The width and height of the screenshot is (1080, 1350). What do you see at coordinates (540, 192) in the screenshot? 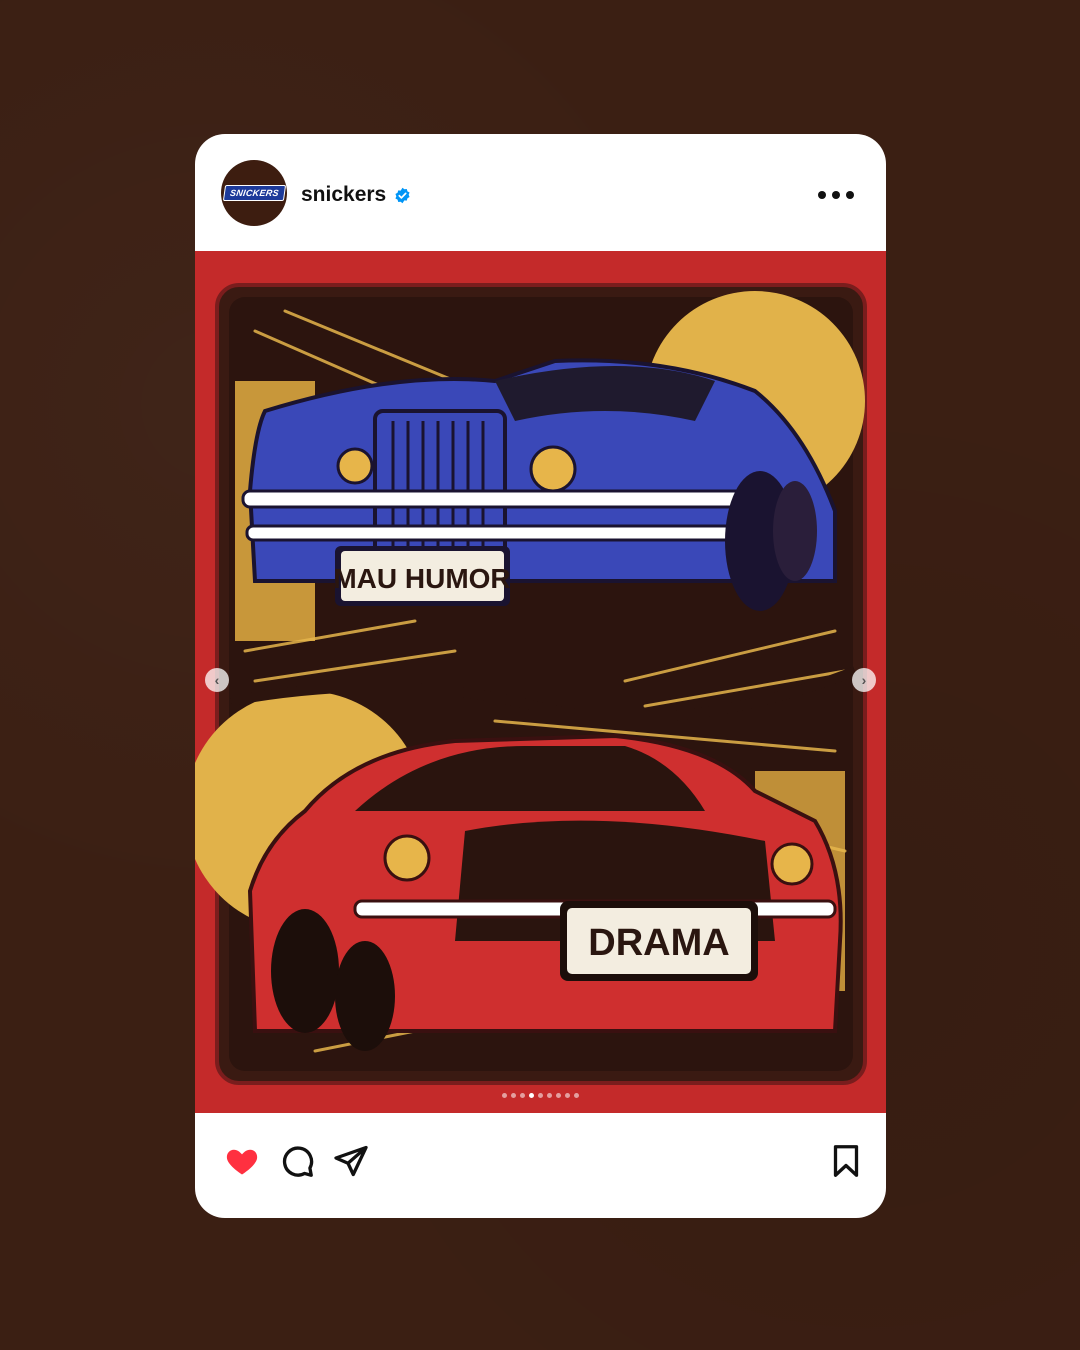
I see `post-header: SNICKERS snickers` at bounding box center [540, 192].